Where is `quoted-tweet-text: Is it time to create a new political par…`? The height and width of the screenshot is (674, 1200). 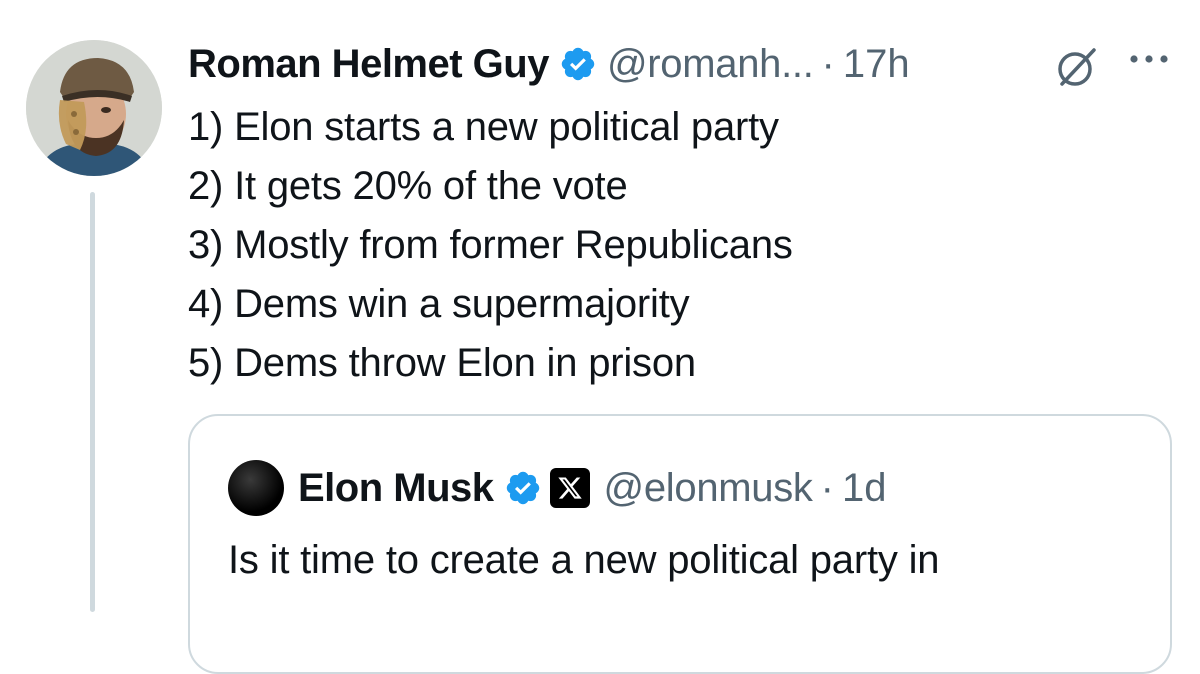 quoted-tweet-text: Is it time to create a new political par… is located at coordinates (584, 560).